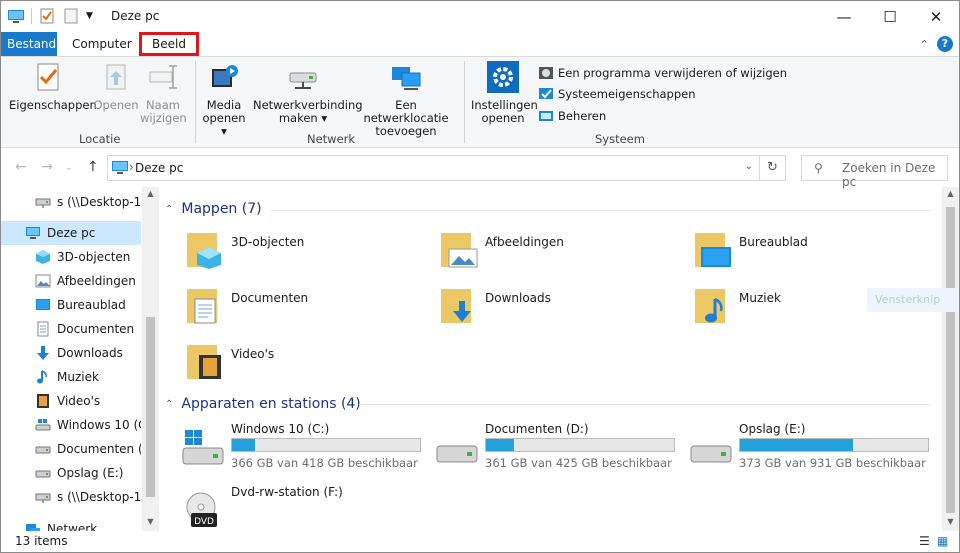 This screenshot has width=960, height=553. Describe the element at coordinates (287, 492) in the screenshot. I see `drive-name: Dvd-rw-station (F:)` at that location.